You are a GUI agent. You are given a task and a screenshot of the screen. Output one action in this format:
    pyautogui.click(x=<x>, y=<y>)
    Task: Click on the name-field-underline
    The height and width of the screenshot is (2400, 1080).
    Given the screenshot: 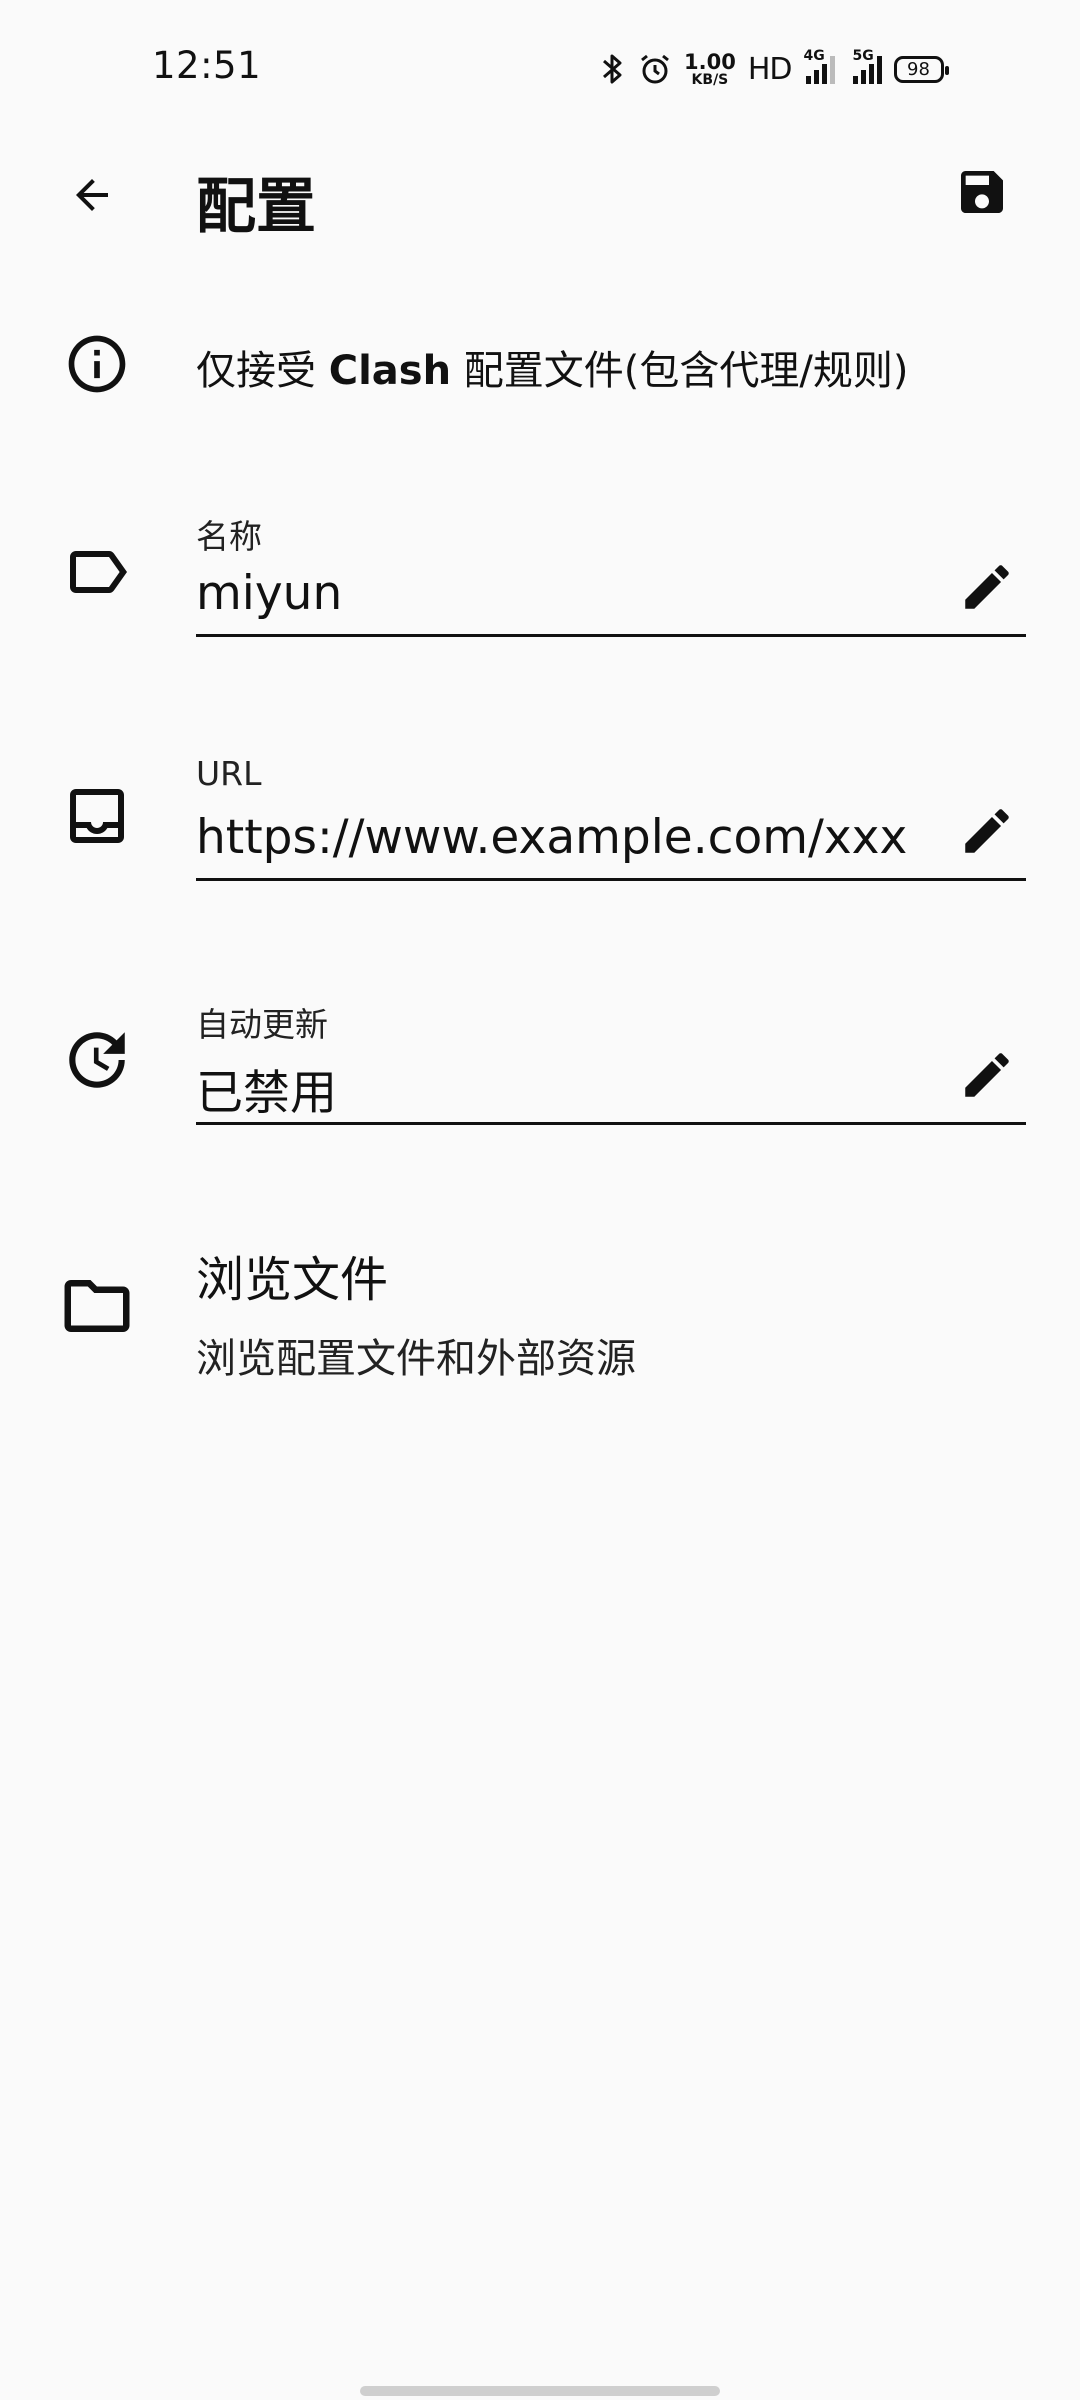 What is the action you would take?
    pyautogui.click(x=611, y=635)
    